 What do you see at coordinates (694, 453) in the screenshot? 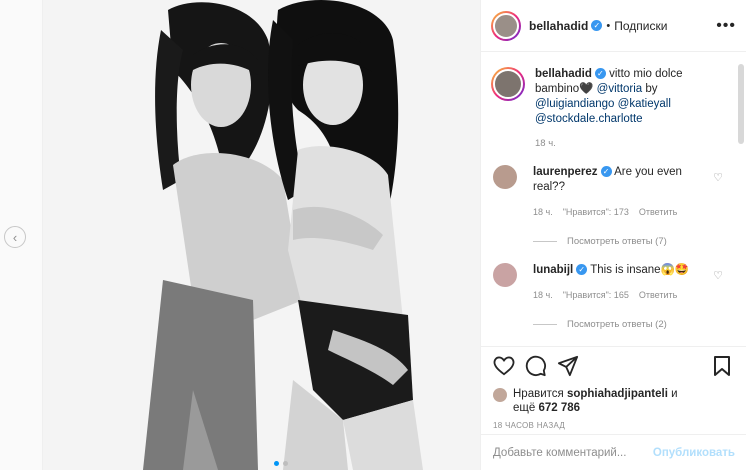
I see `publish-button: Опубликовать` at bounding box center [694, 453].